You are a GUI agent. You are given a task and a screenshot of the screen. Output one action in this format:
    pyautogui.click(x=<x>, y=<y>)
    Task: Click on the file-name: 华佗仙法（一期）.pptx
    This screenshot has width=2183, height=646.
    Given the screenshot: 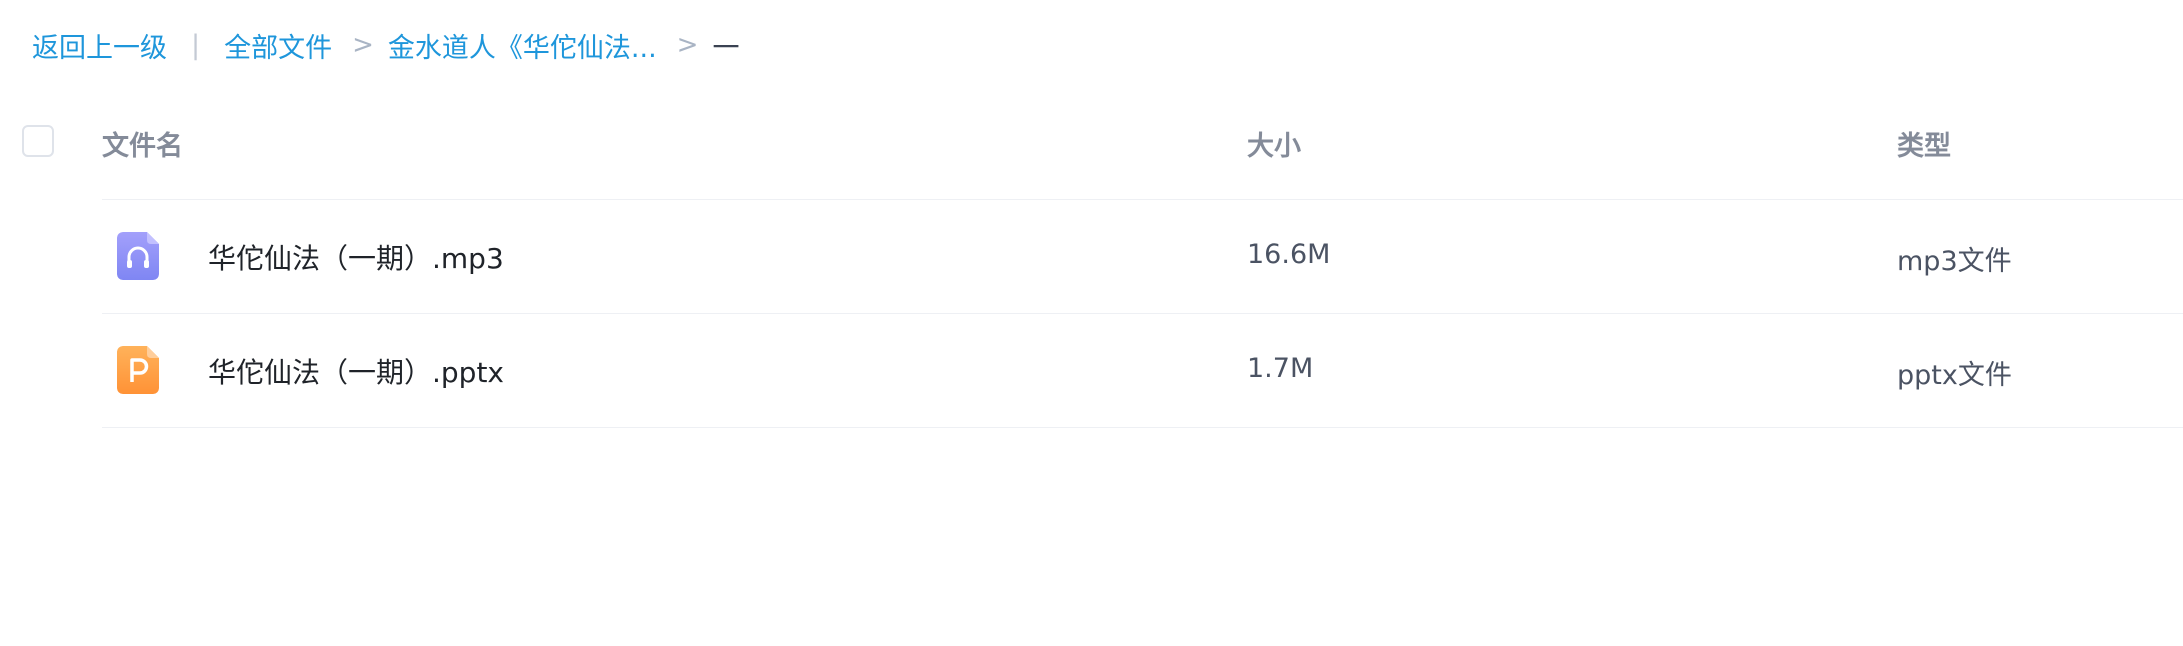 What is the action you would take?
    pyautogui.click(x=356, y=371)
    